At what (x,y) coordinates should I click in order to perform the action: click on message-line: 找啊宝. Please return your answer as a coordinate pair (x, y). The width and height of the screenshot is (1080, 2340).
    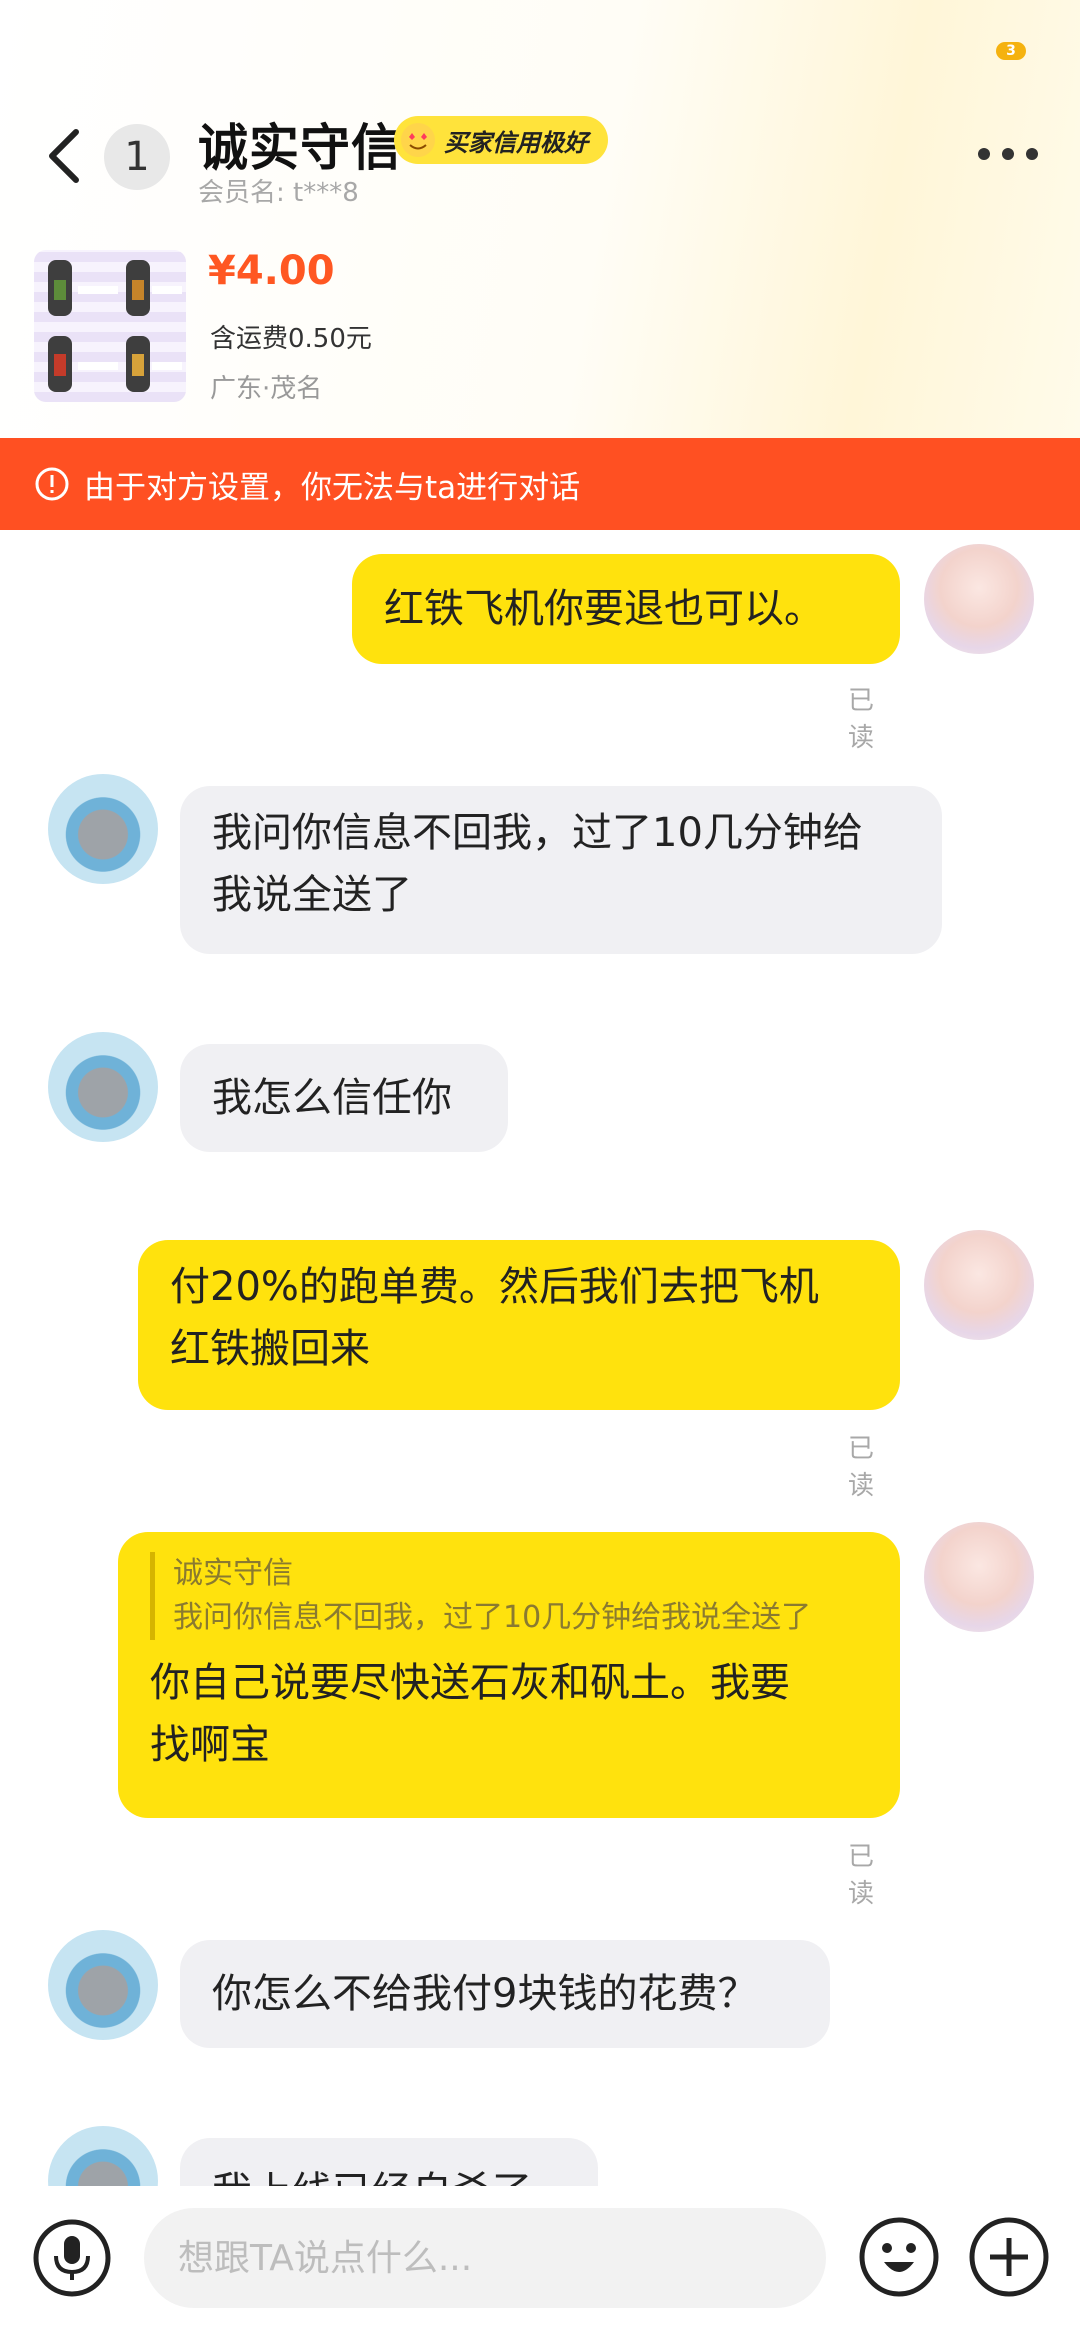
    Looking at the image, I should click on (210, 1745).